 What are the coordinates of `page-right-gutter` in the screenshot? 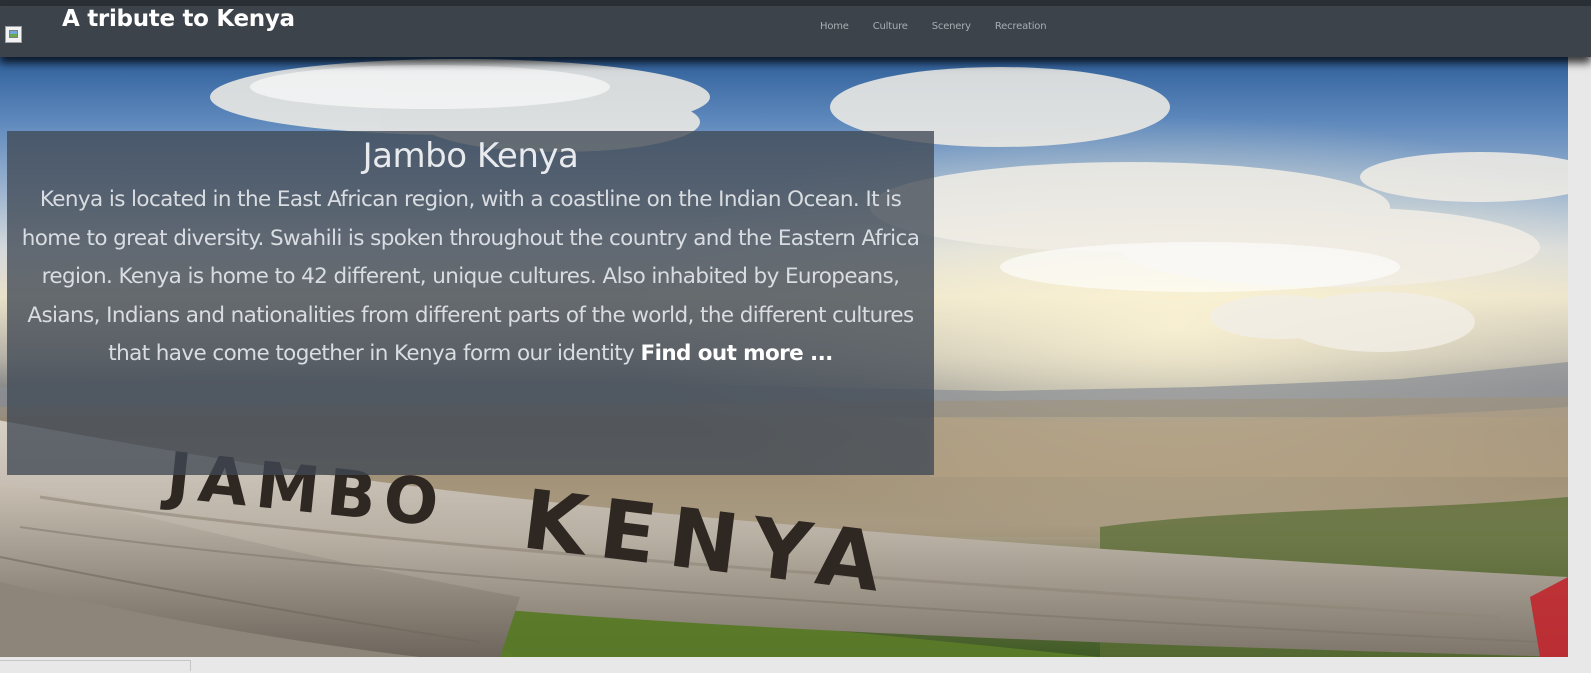 It's located at (1579, 365).